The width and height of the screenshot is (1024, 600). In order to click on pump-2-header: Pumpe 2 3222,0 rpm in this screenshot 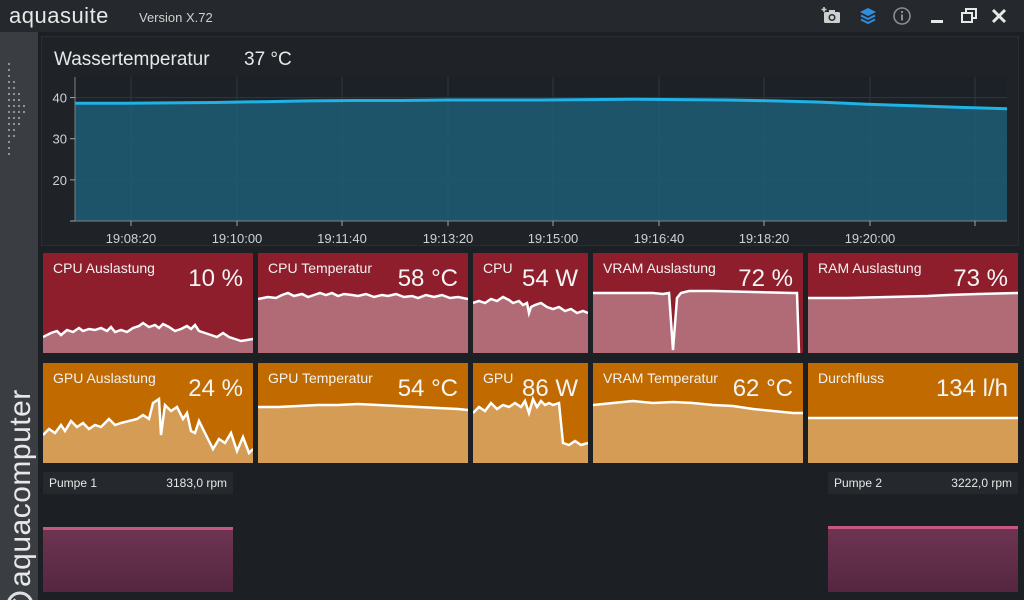, I will do `click(923, 483)`.